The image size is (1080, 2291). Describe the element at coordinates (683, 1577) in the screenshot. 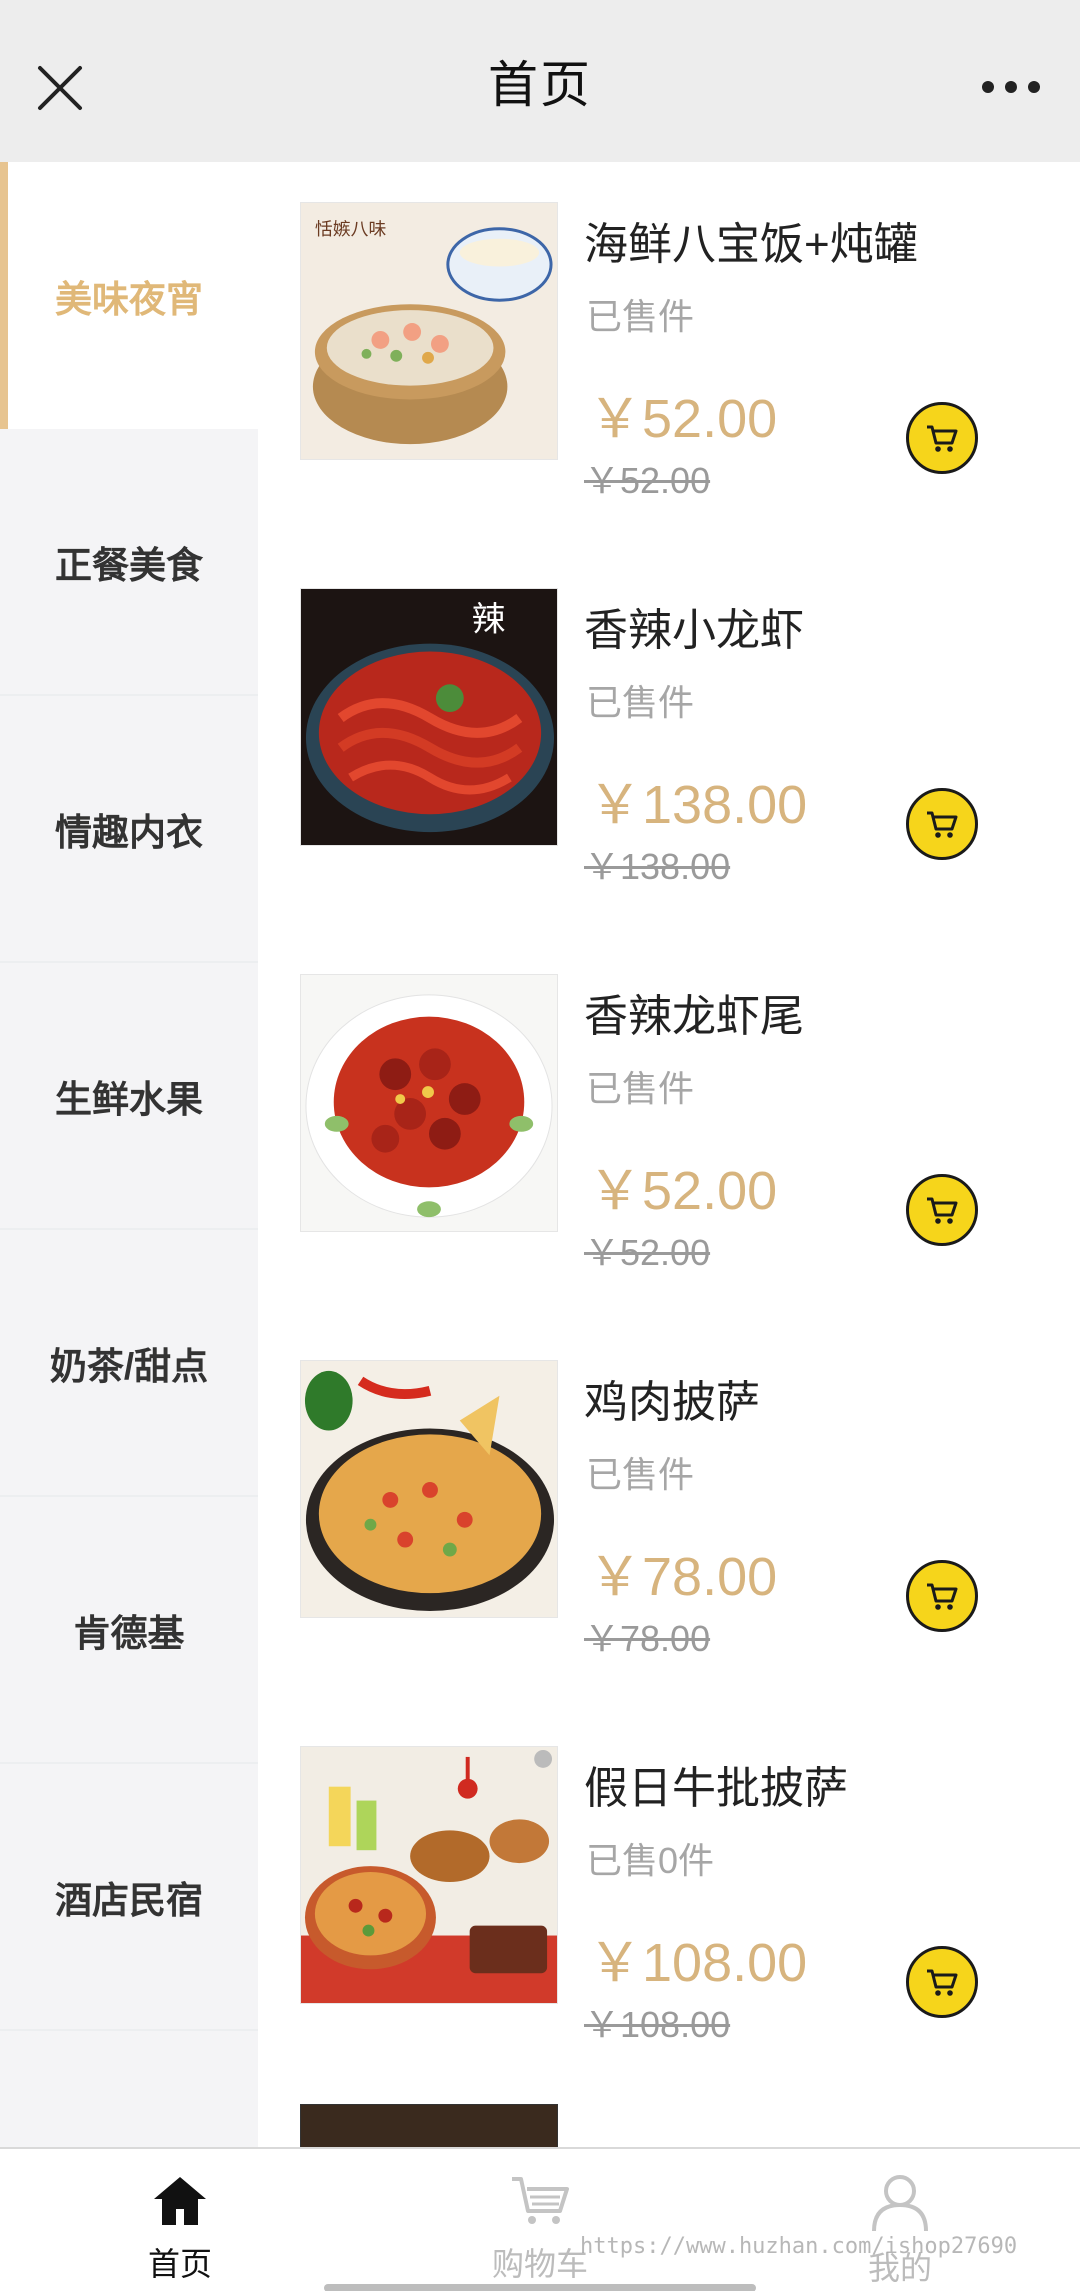

I see `price: ￥78.00` at that location.